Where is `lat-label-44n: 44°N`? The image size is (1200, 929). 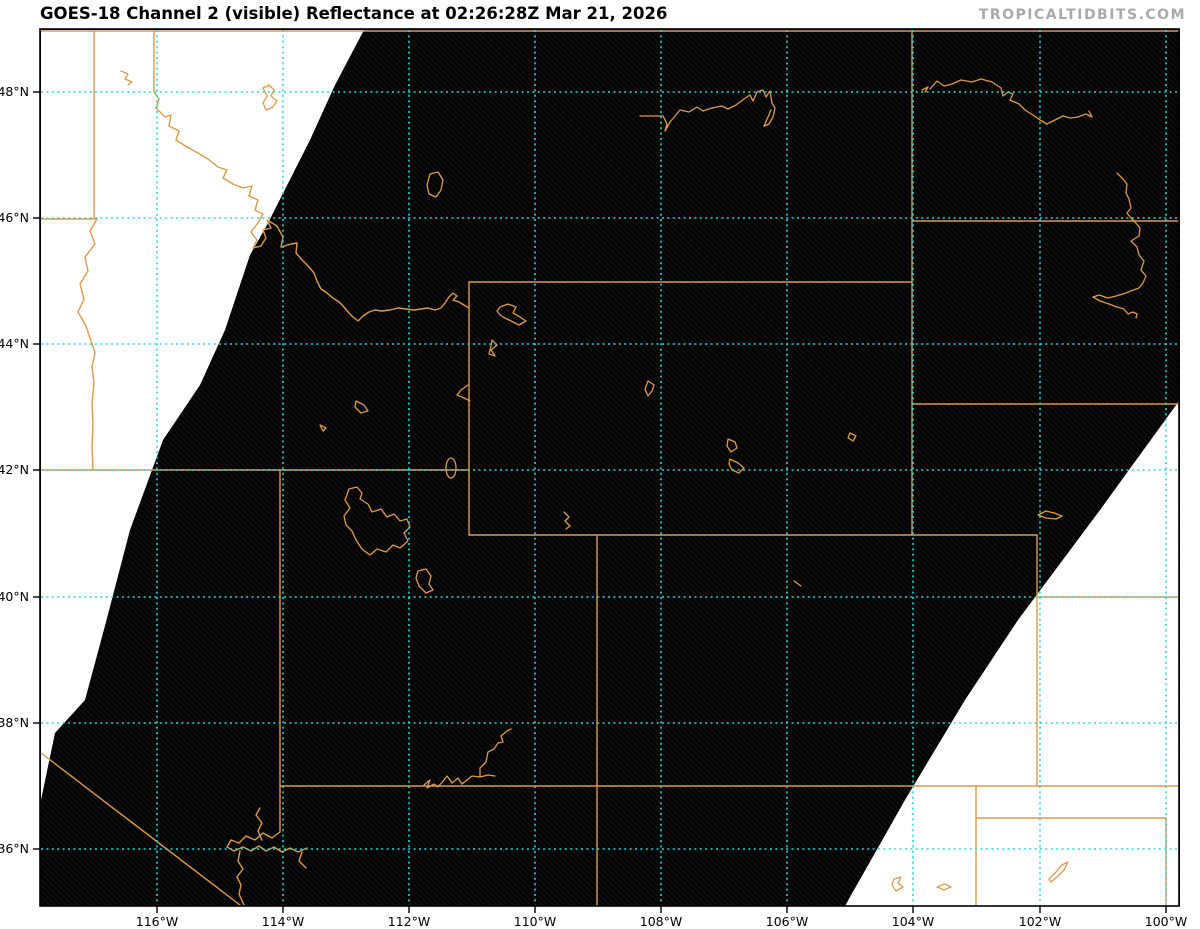
lat-label-44n: 44°N is located at coordinates (14, 343).